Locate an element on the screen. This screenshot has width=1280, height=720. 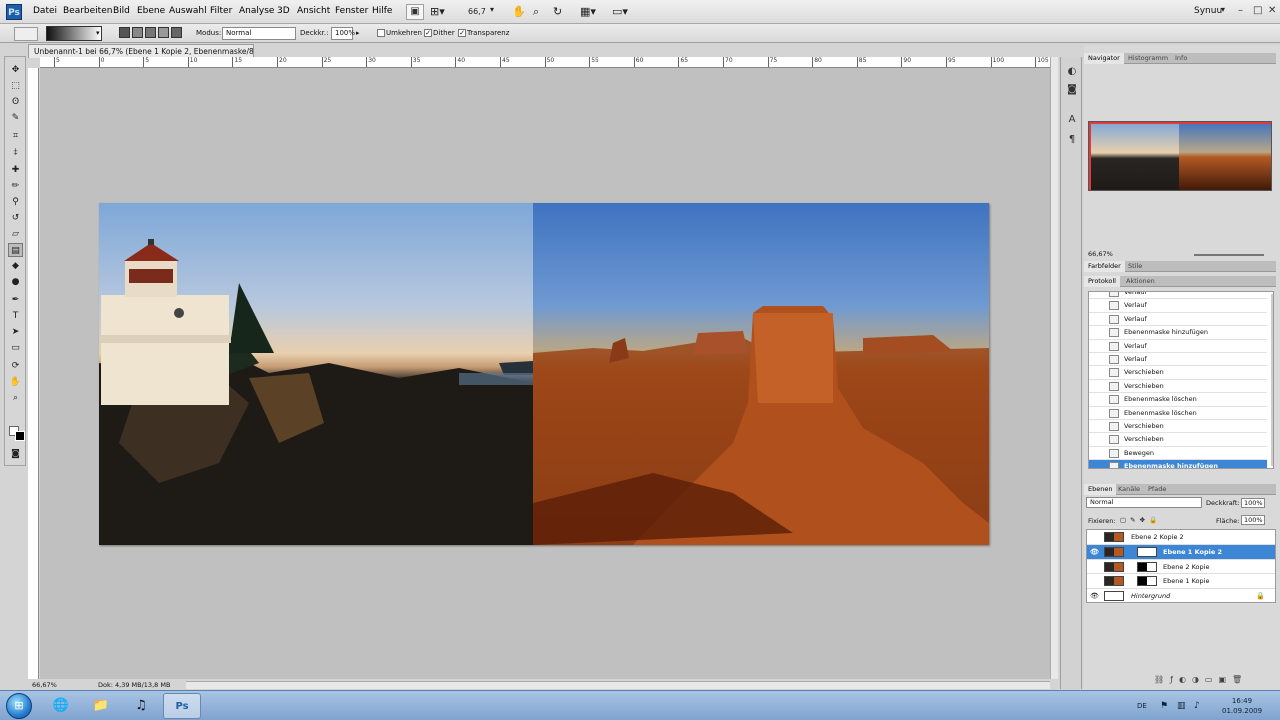
firefox-icon: 🌐 is located at coordinates (61, 706).